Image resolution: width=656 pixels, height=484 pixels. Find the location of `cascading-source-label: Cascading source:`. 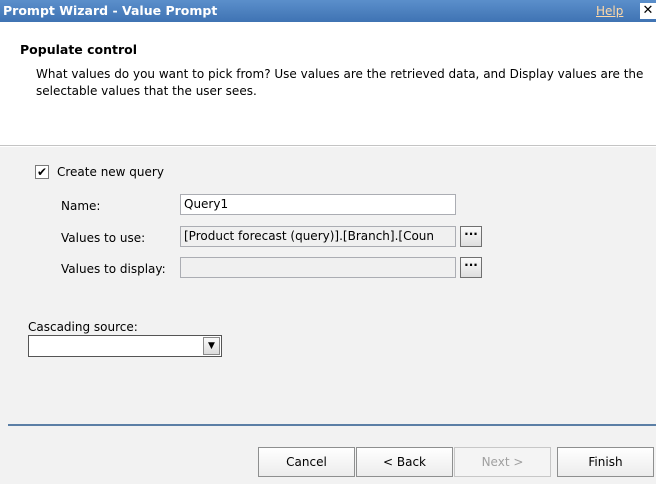

cascading-source-label: Cascading source: is located at coordinates (83, 327).